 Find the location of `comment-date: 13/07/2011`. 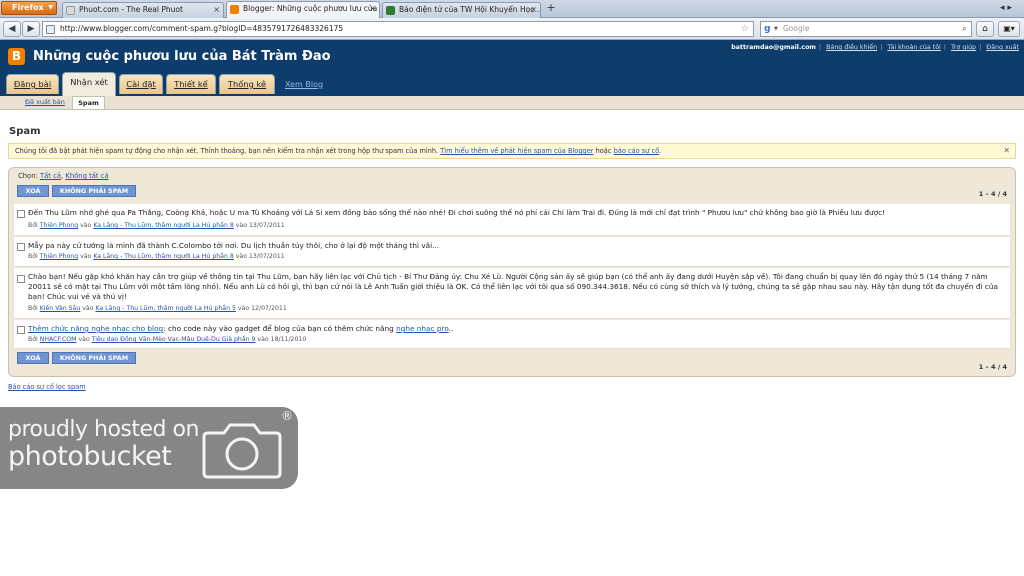

comment-date: 13/07/2011 is located at coordinates (266, 225).